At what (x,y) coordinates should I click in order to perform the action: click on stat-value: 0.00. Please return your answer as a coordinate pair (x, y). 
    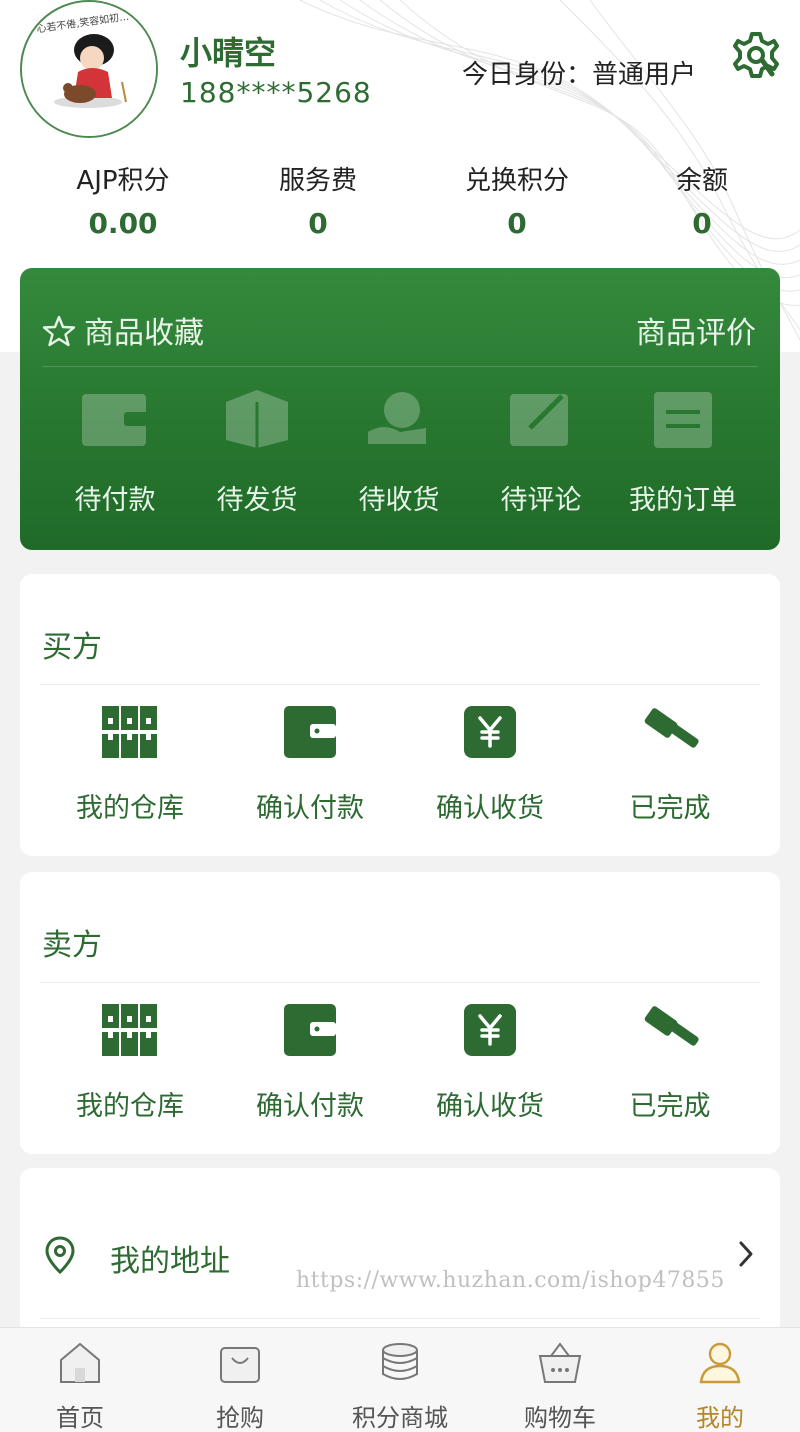
    Looking at the image, I should click on (123, 223).